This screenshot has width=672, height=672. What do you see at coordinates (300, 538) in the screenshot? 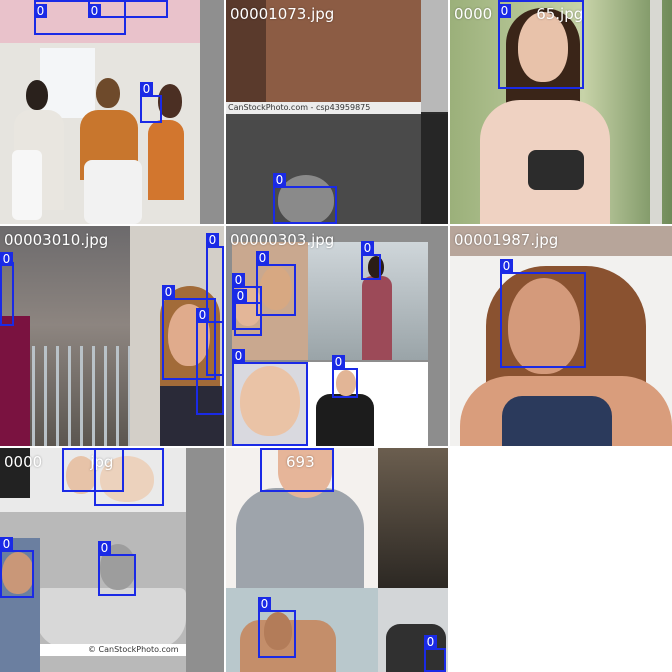
I see `tshirt` at bounding box center [300, 538].